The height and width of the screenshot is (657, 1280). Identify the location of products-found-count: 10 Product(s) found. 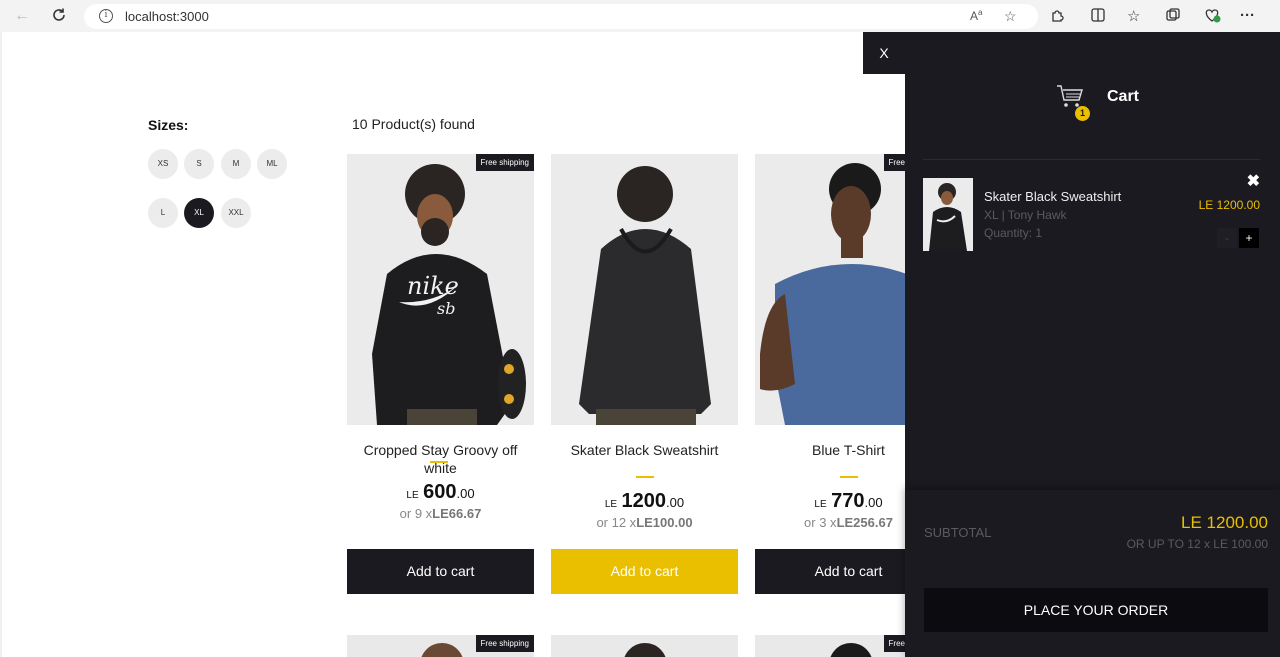
(413, 124).